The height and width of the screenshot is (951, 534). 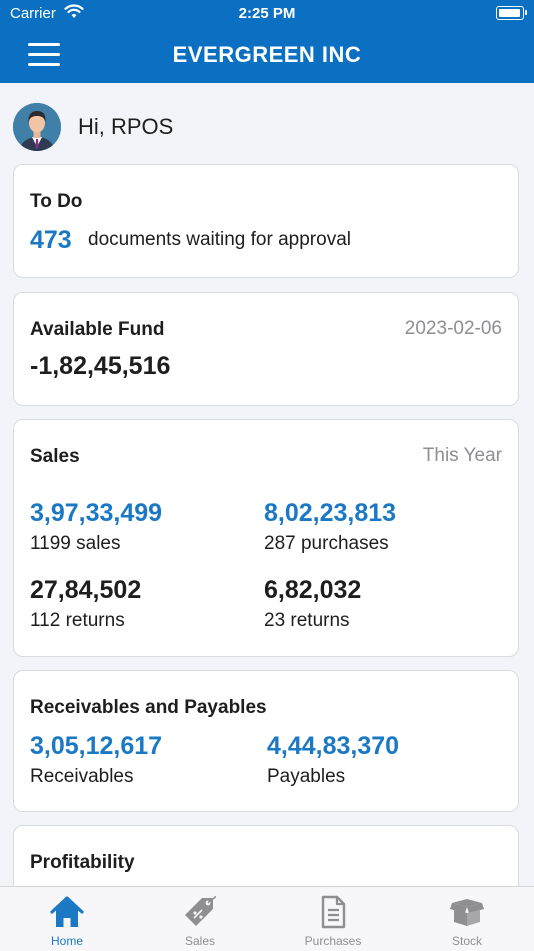 I want to click on pending-documents-text: documents waiting for approval, so click(x=219, y=239).